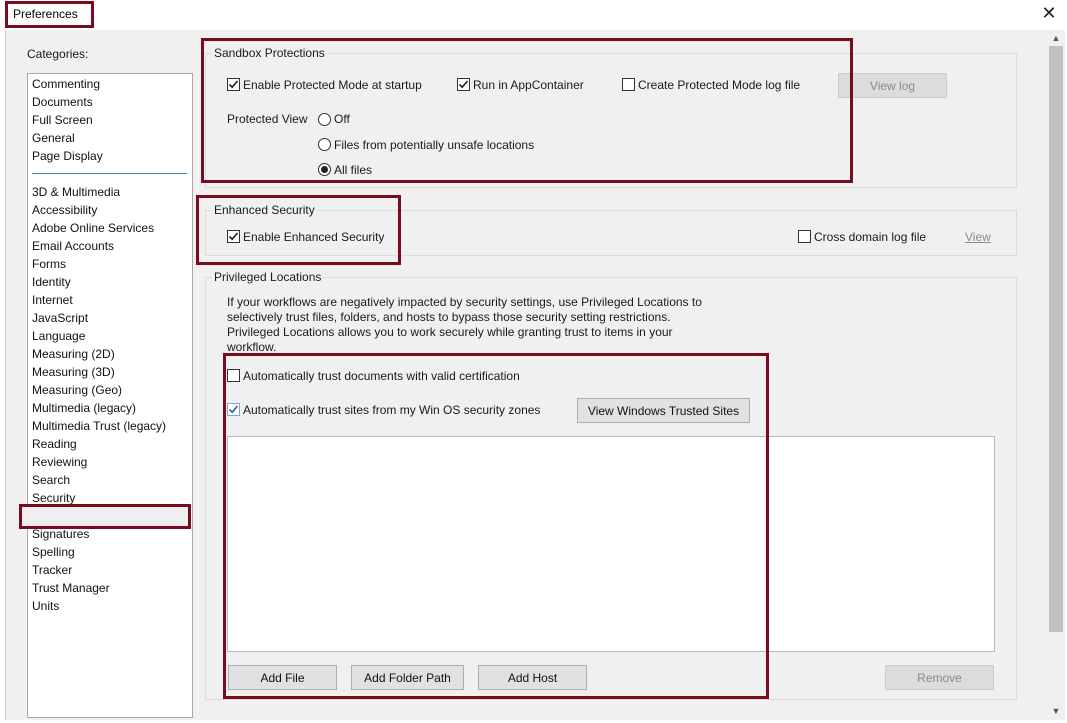  I want to click on chevron-up-icon: ▲, so click(1056, 38).